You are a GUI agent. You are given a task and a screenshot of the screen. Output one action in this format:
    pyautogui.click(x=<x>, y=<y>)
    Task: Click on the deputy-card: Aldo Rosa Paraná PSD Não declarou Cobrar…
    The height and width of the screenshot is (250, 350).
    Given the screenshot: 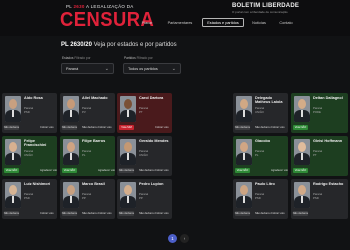 What is the action you would take?
    pyautogui.click(x=29, y=113)
    